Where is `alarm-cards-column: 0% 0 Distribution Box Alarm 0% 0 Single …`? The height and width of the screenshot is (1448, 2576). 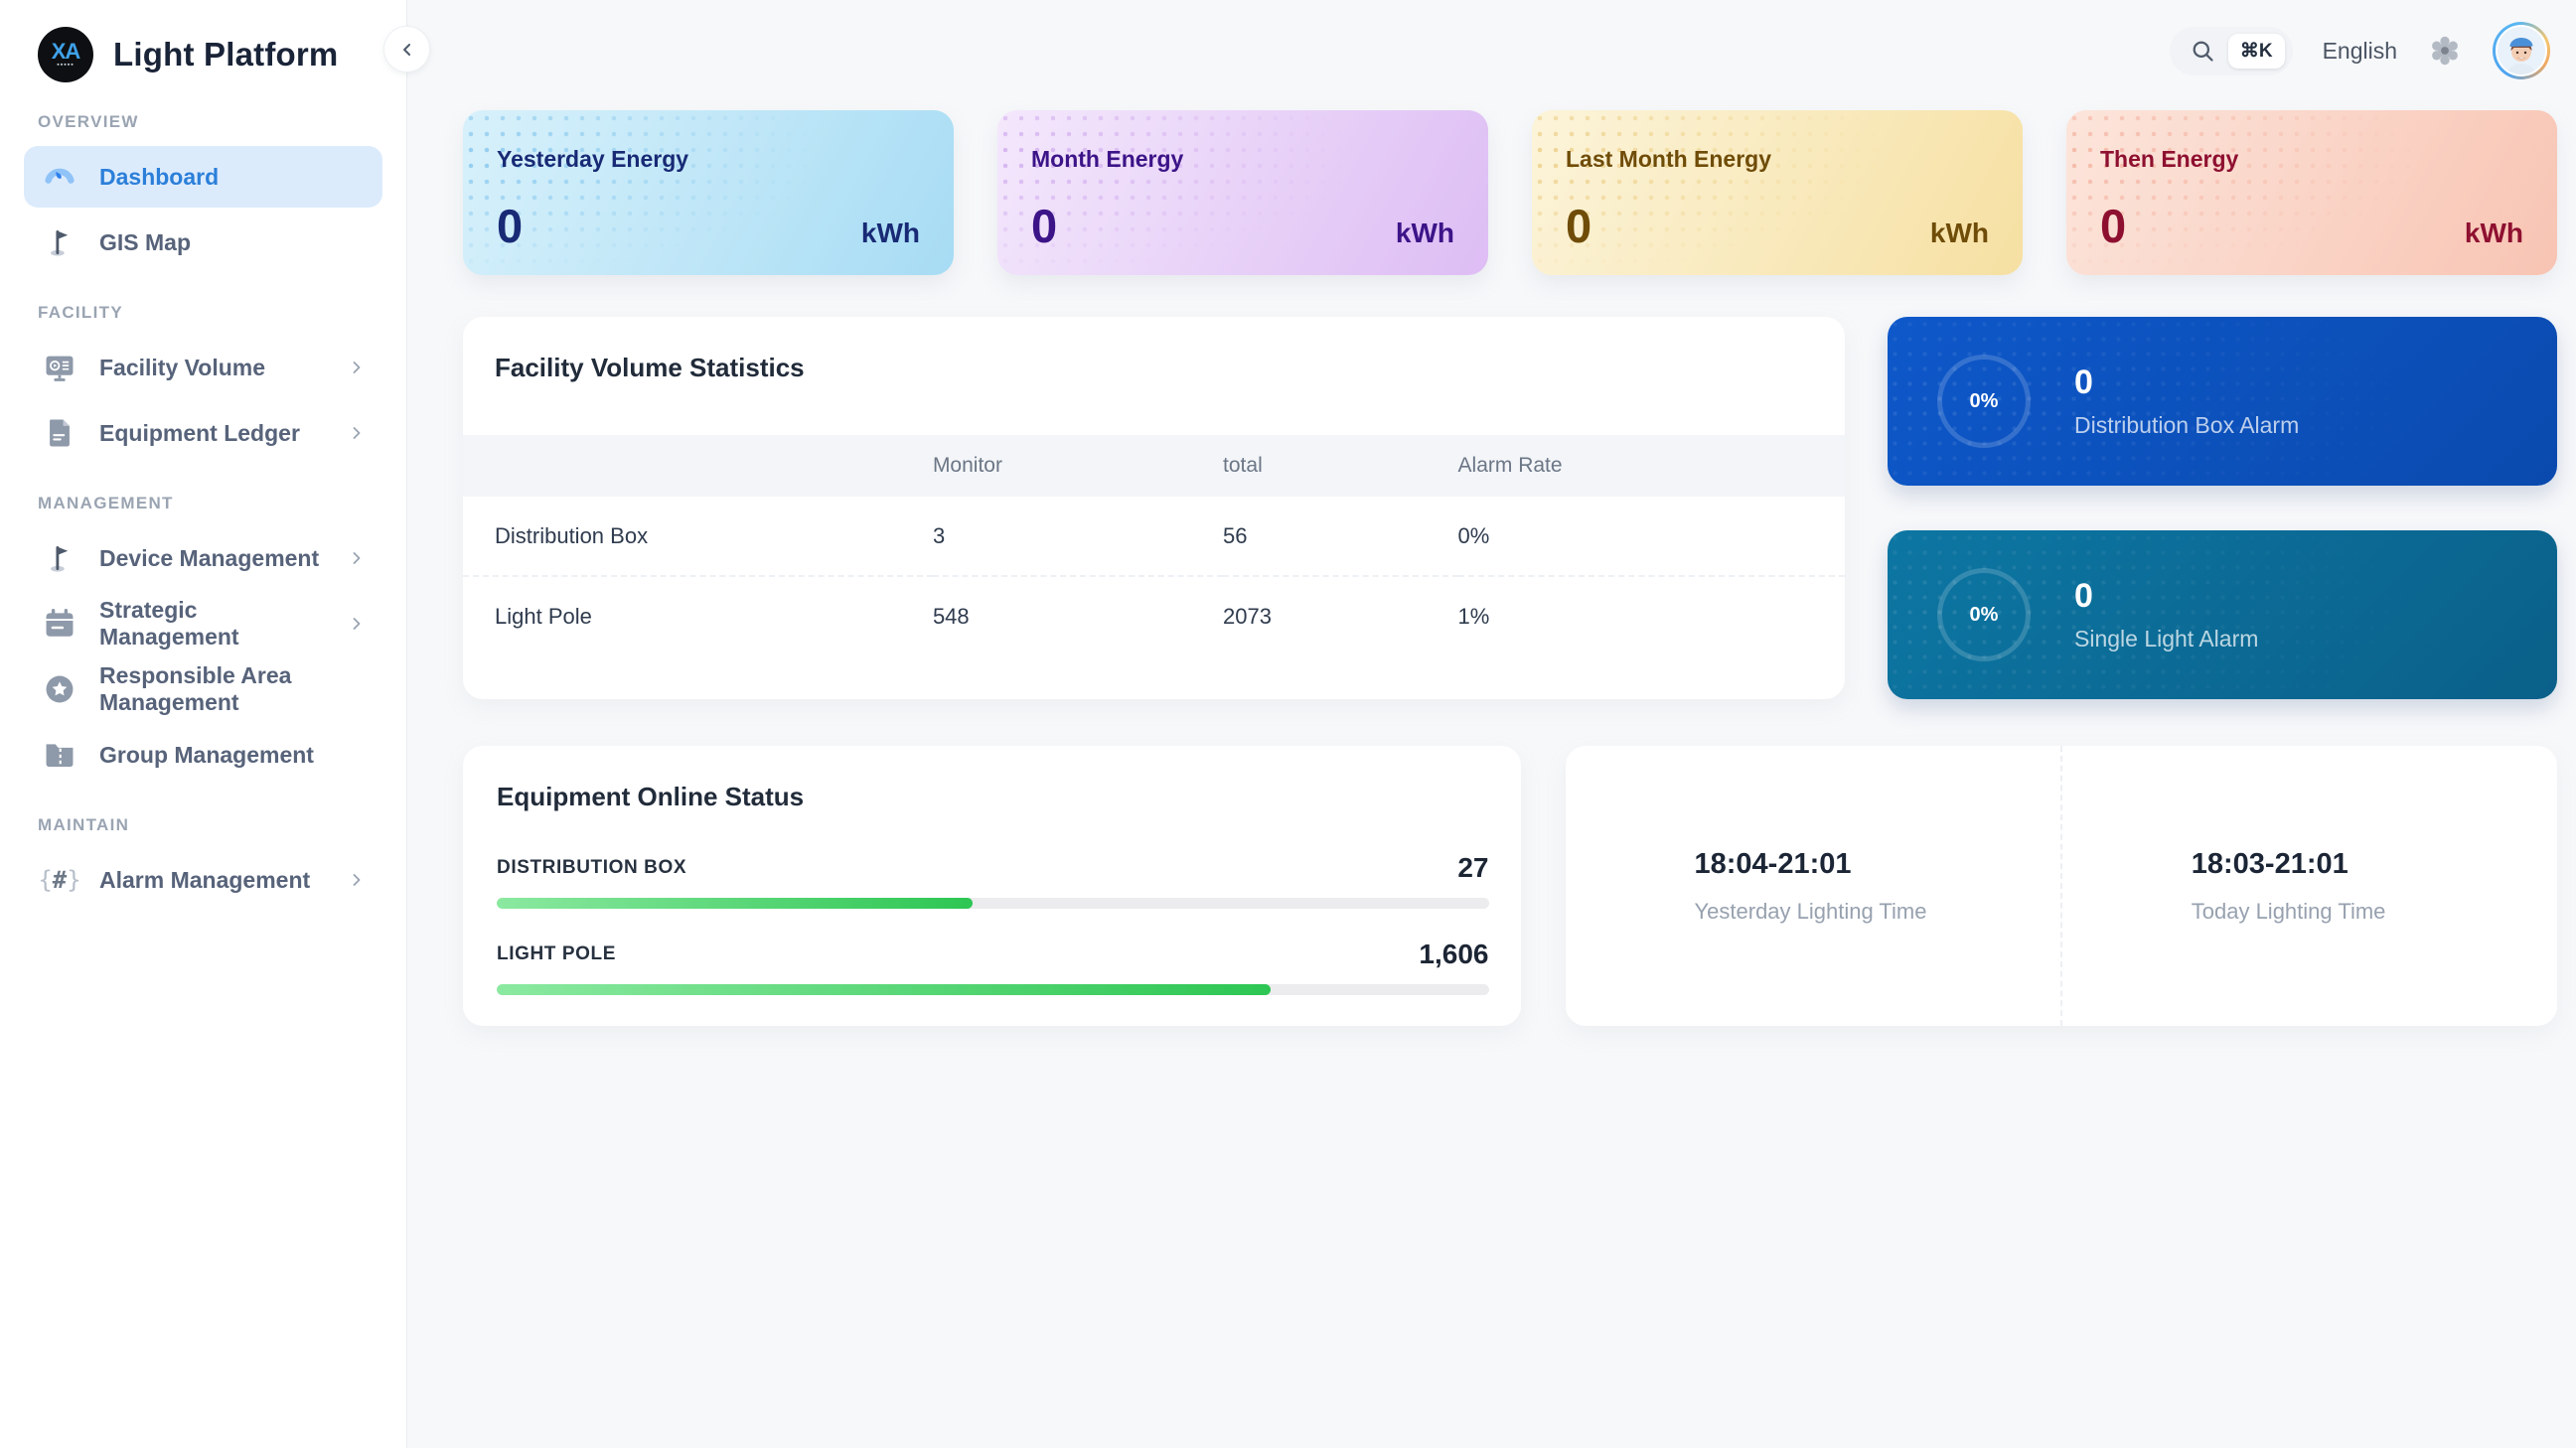 alarm-cards-column: 0% 0 Distribution Box Alarm 0% 0 Single … is located at coordinates (2222, 508).